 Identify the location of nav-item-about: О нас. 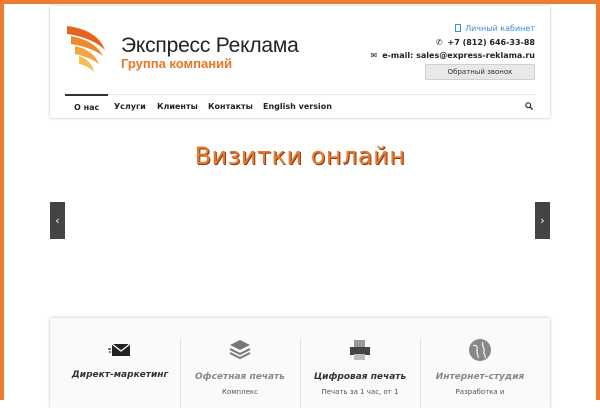
(87, 107).